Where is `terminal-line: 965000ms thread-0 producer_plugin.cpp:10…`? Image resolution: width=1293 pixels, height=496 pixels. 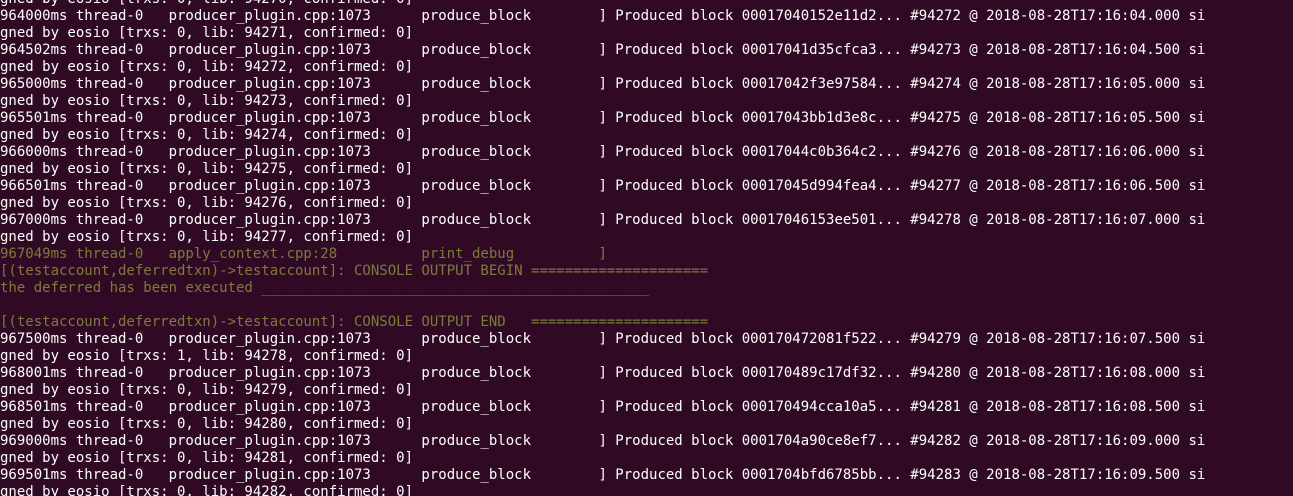 terminal-line: 965000ms thread-0 producer_plugin.cpp:10… is located at coordinates (603, 84).